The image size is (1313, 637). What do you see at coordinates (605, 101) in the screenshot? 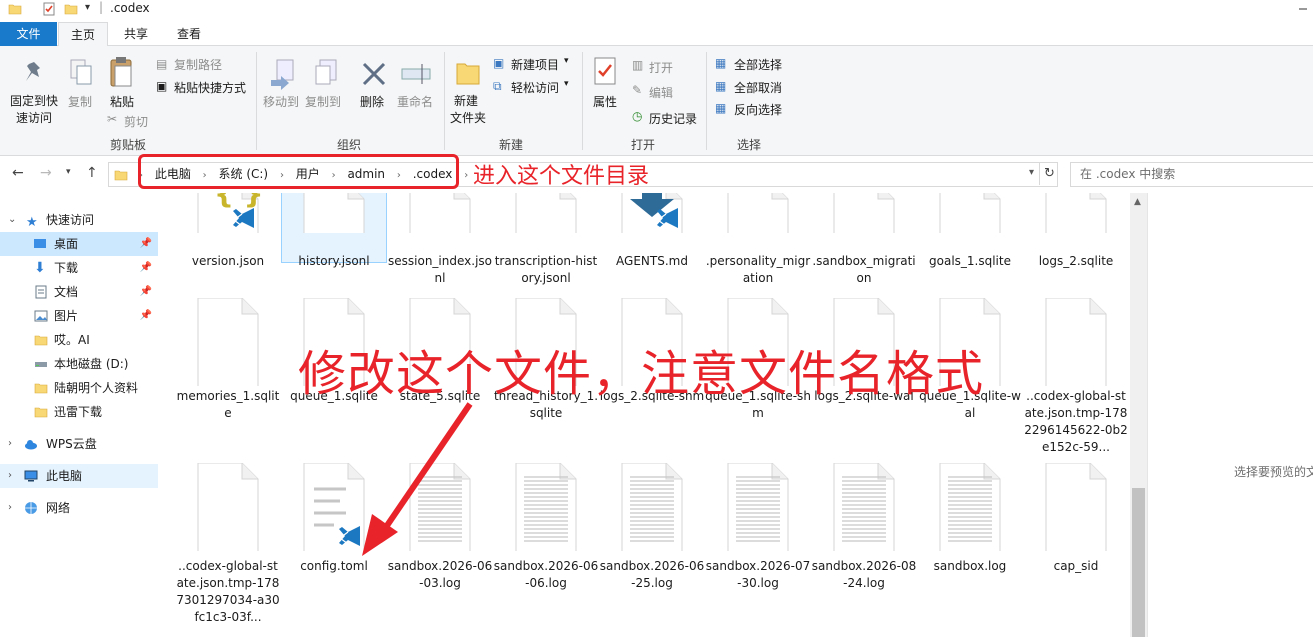
I see `properties-button: 属性` at bounding box center [605, 101].